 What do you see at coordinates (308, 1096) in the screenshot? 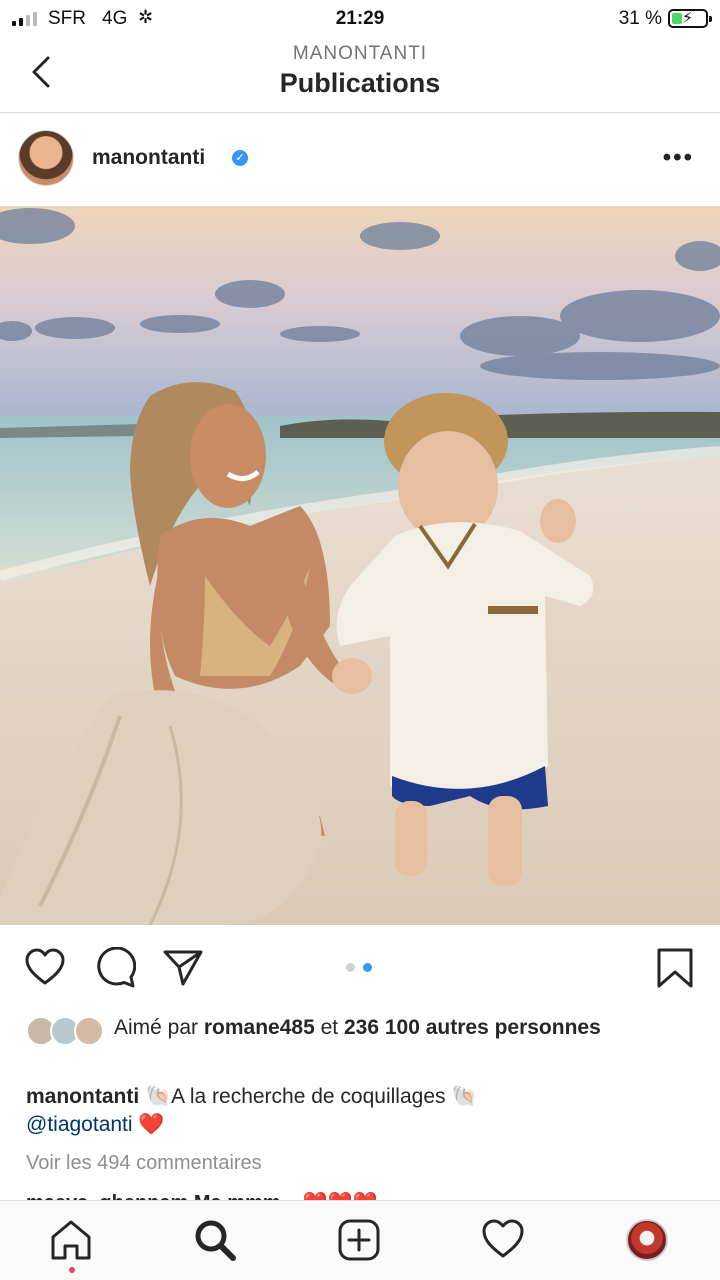
I see `caption-text: 🐚A la recherche de coquillages 🐚` at bounding box center [308, 1096].